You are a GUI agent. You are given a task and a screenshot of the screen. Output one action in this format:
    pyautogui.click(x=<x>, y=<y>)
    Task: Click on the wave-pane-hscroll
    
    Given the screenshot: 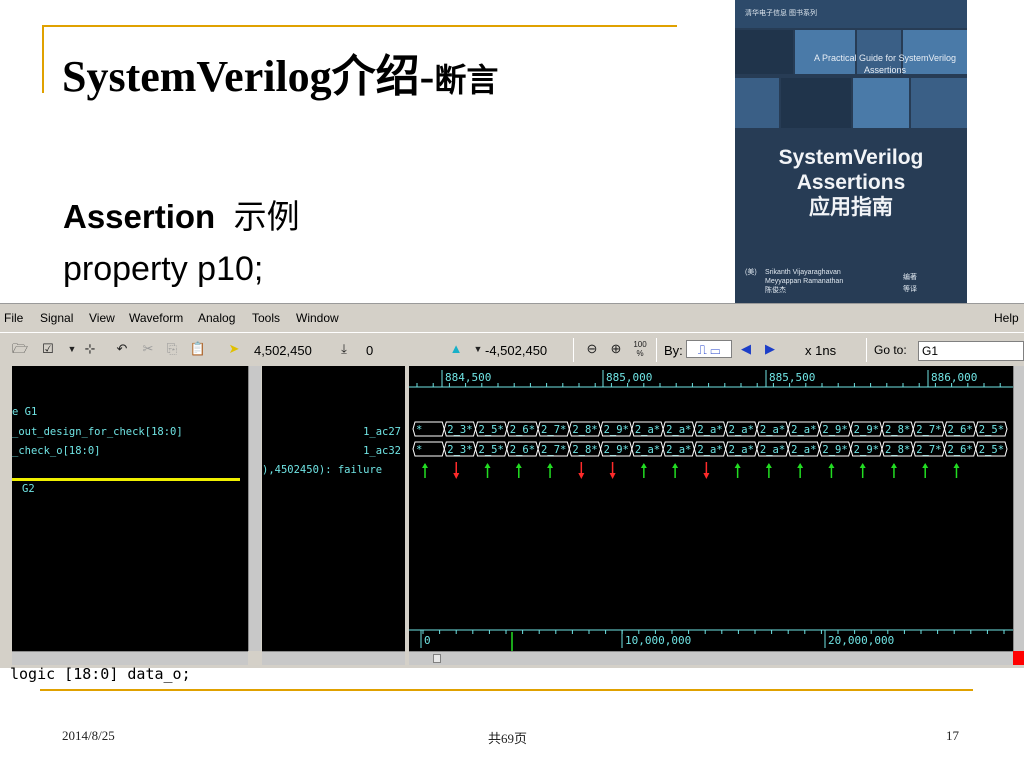 What is the action you would take?
    pyautogui.click(x=711, y=658)
    